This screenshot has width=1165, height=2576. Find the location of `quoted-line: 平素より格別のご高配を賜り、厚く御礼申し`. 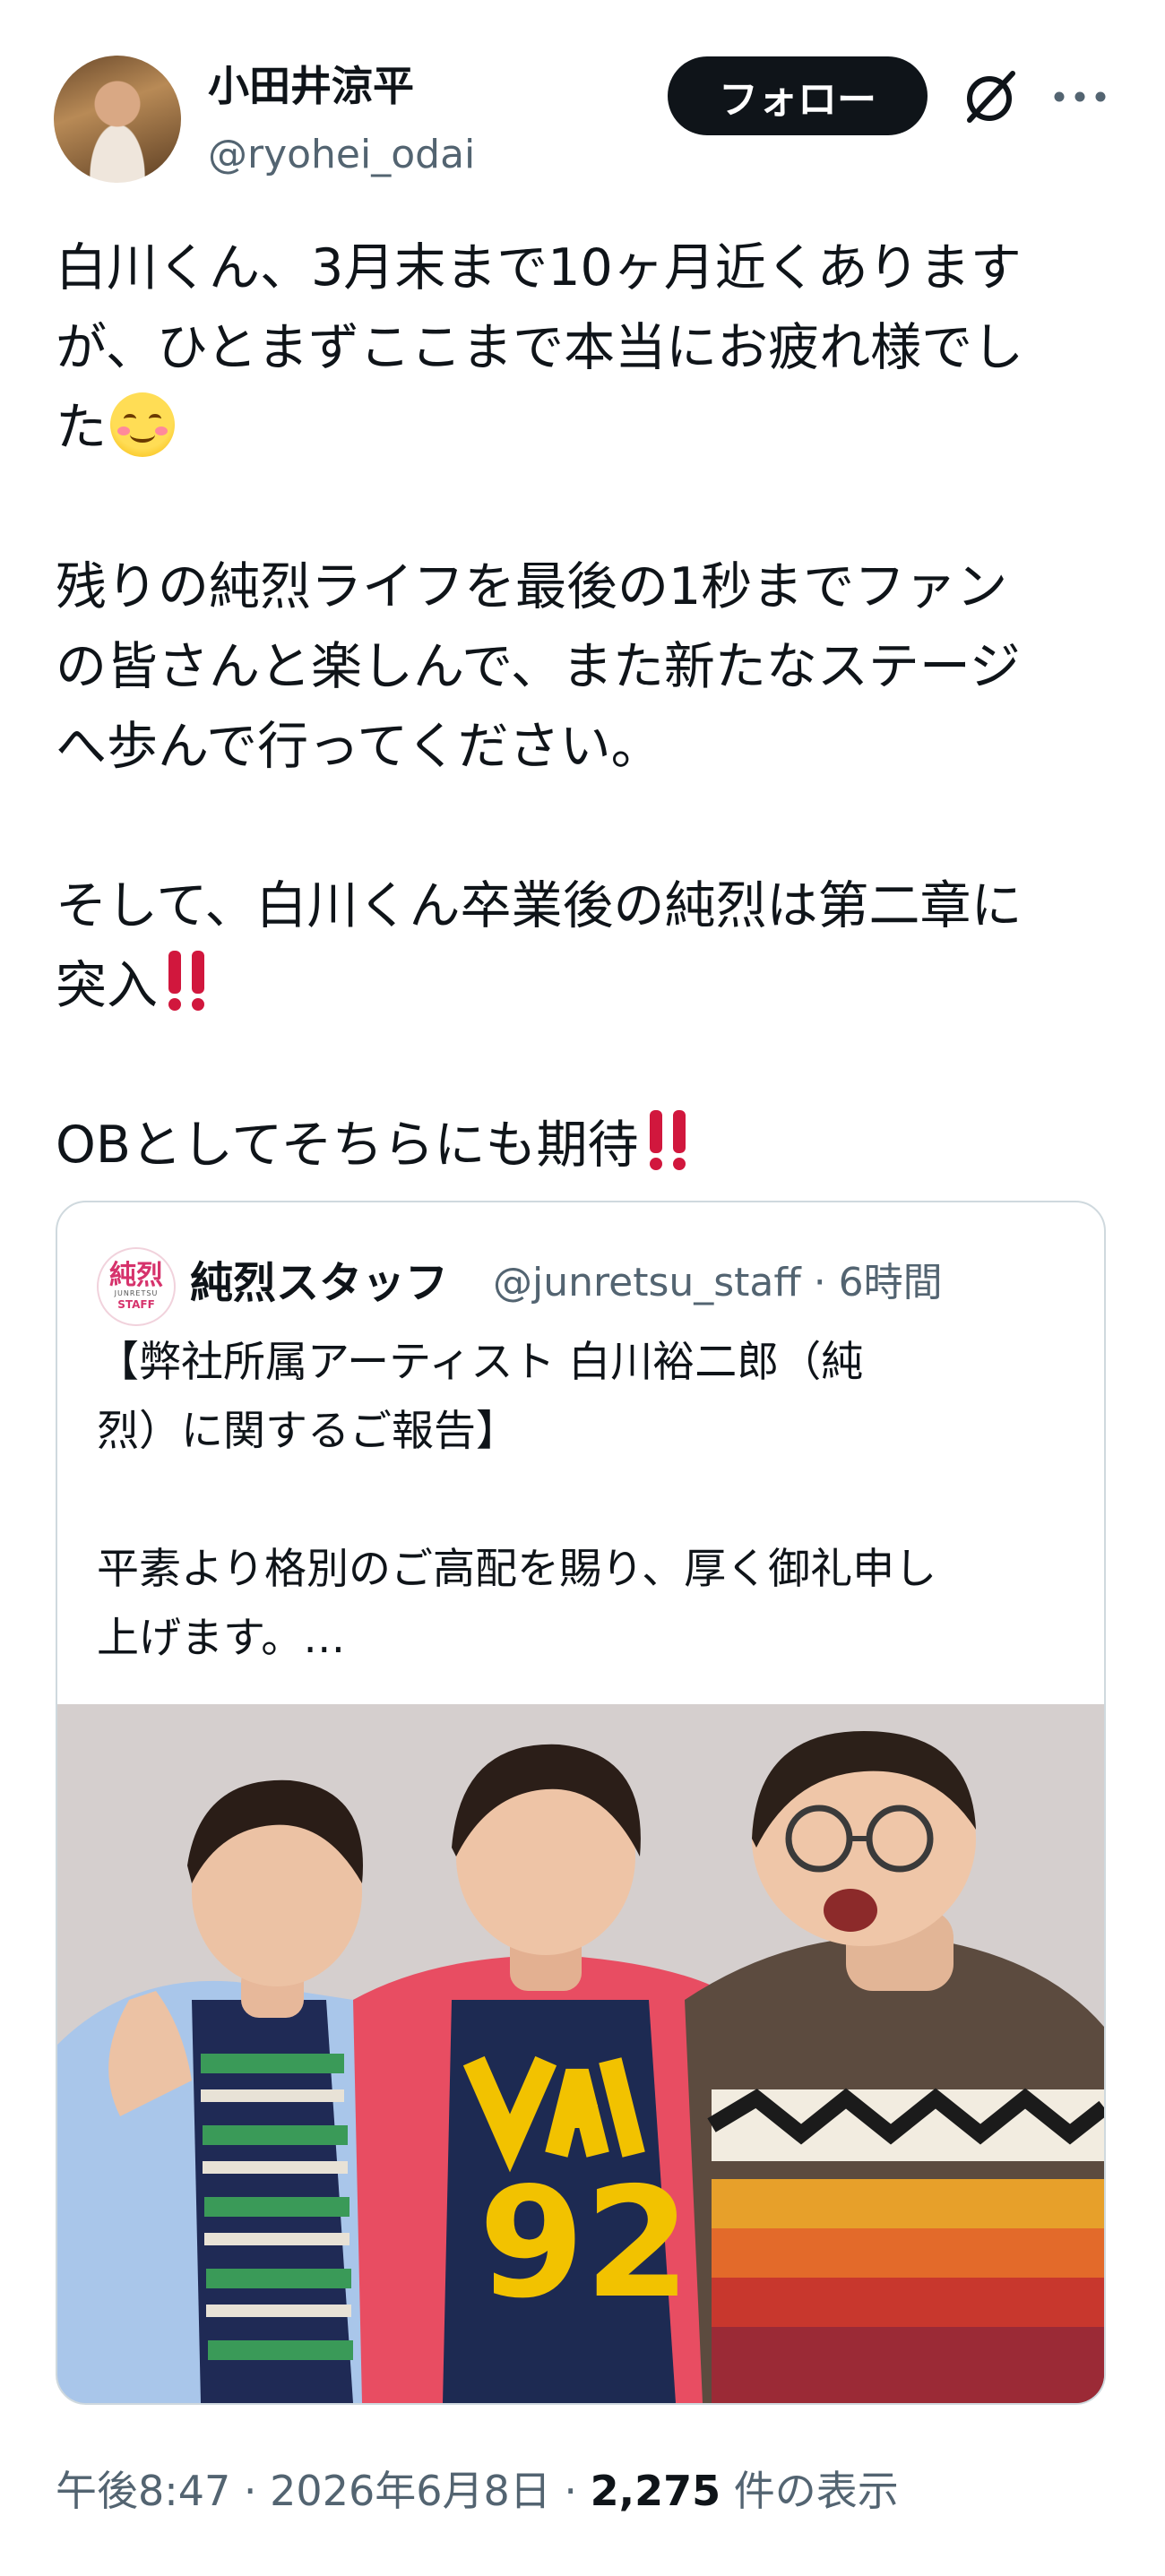

quoted-line: 平素より格別のご高配を賜り、厚く御礼申し is located at coordinates (517, 1569).